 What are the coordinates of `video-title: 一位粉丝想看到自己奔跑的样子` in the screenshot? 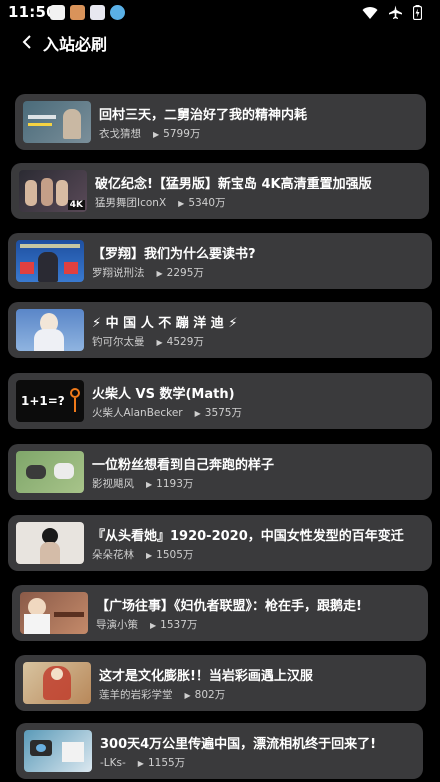 It's located at (183, 465).